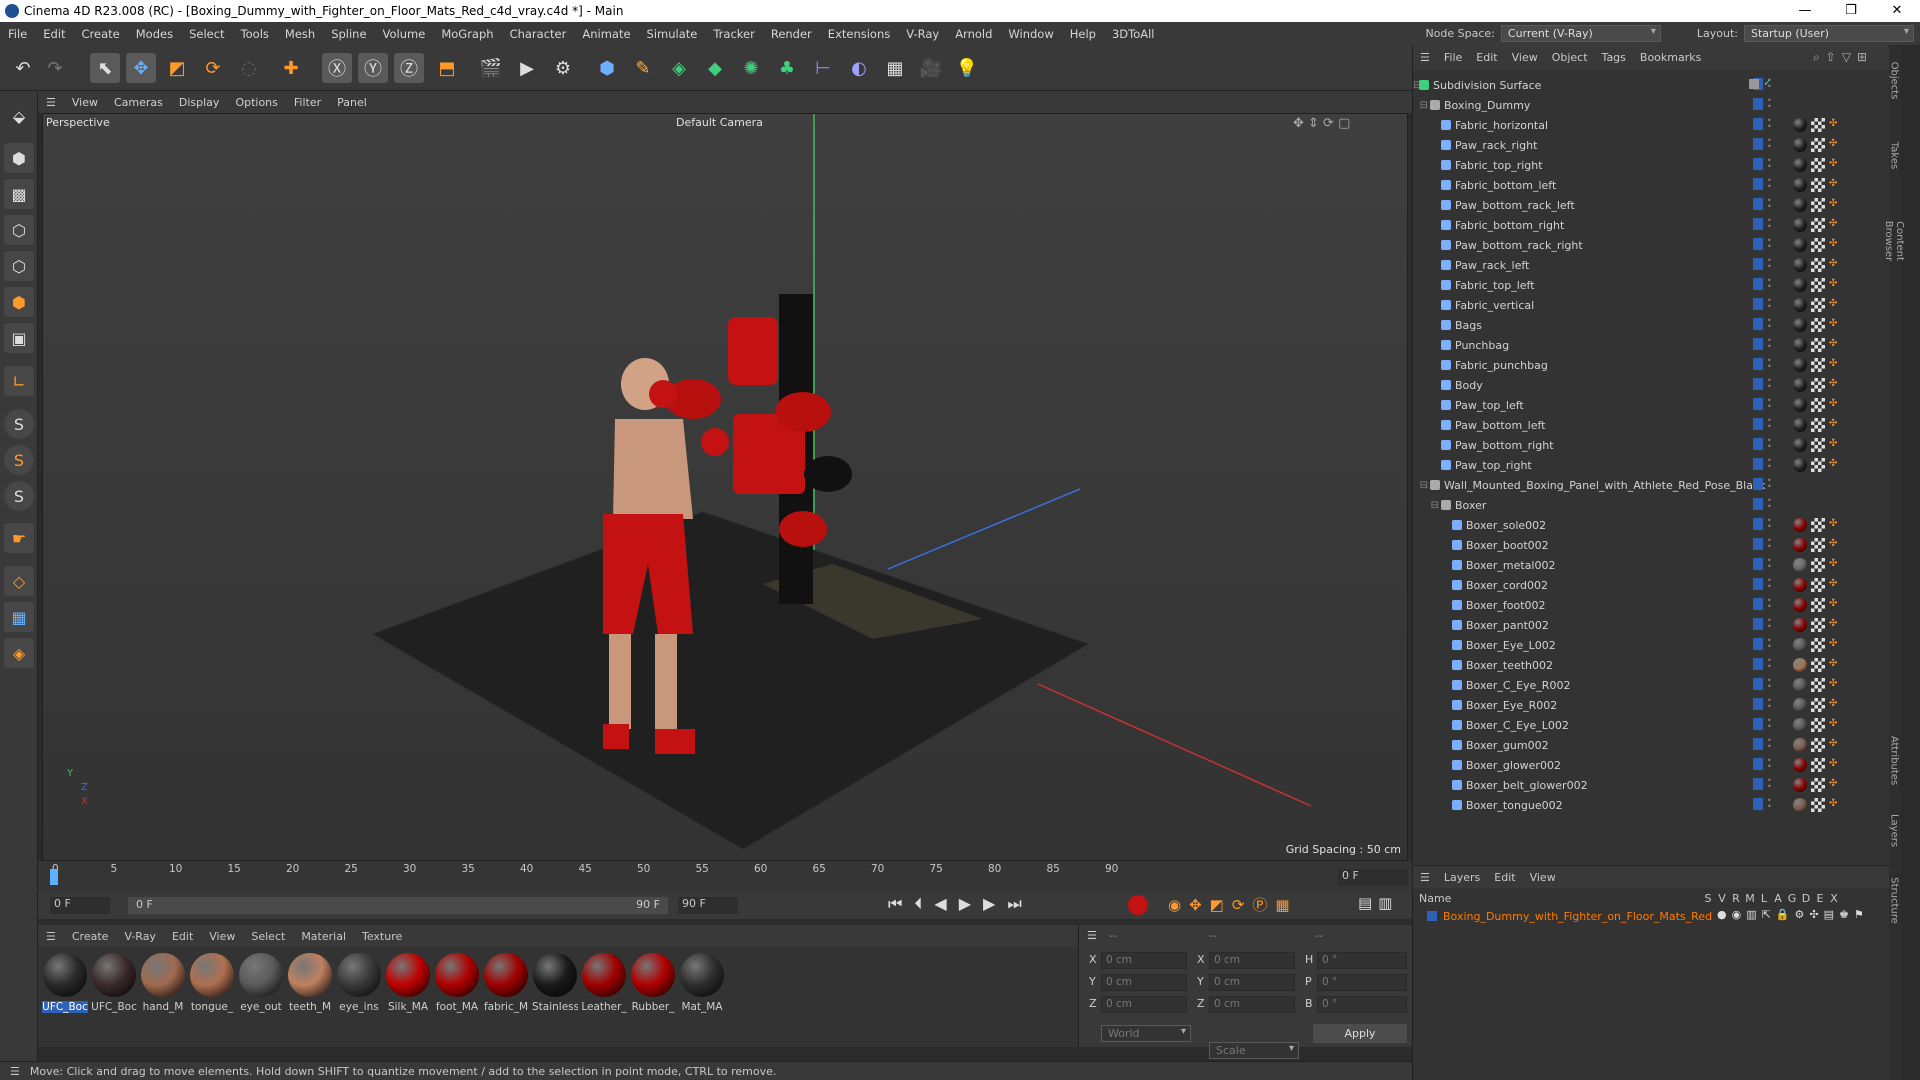  I want to click on object-name: Punchbag, so click(1482, 345).